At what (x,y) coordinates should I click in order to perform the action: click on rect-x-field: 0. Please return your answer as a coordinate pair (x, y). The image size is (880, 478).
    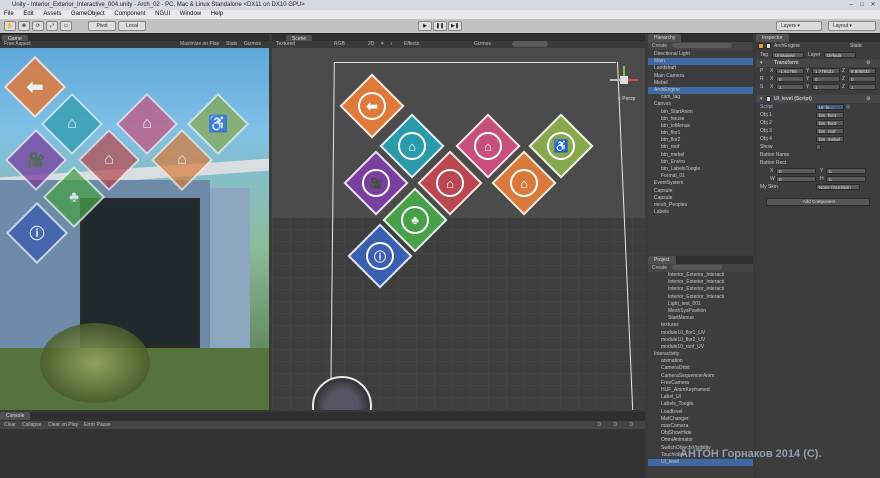
    Looking at the image, I should click on (796, 171).